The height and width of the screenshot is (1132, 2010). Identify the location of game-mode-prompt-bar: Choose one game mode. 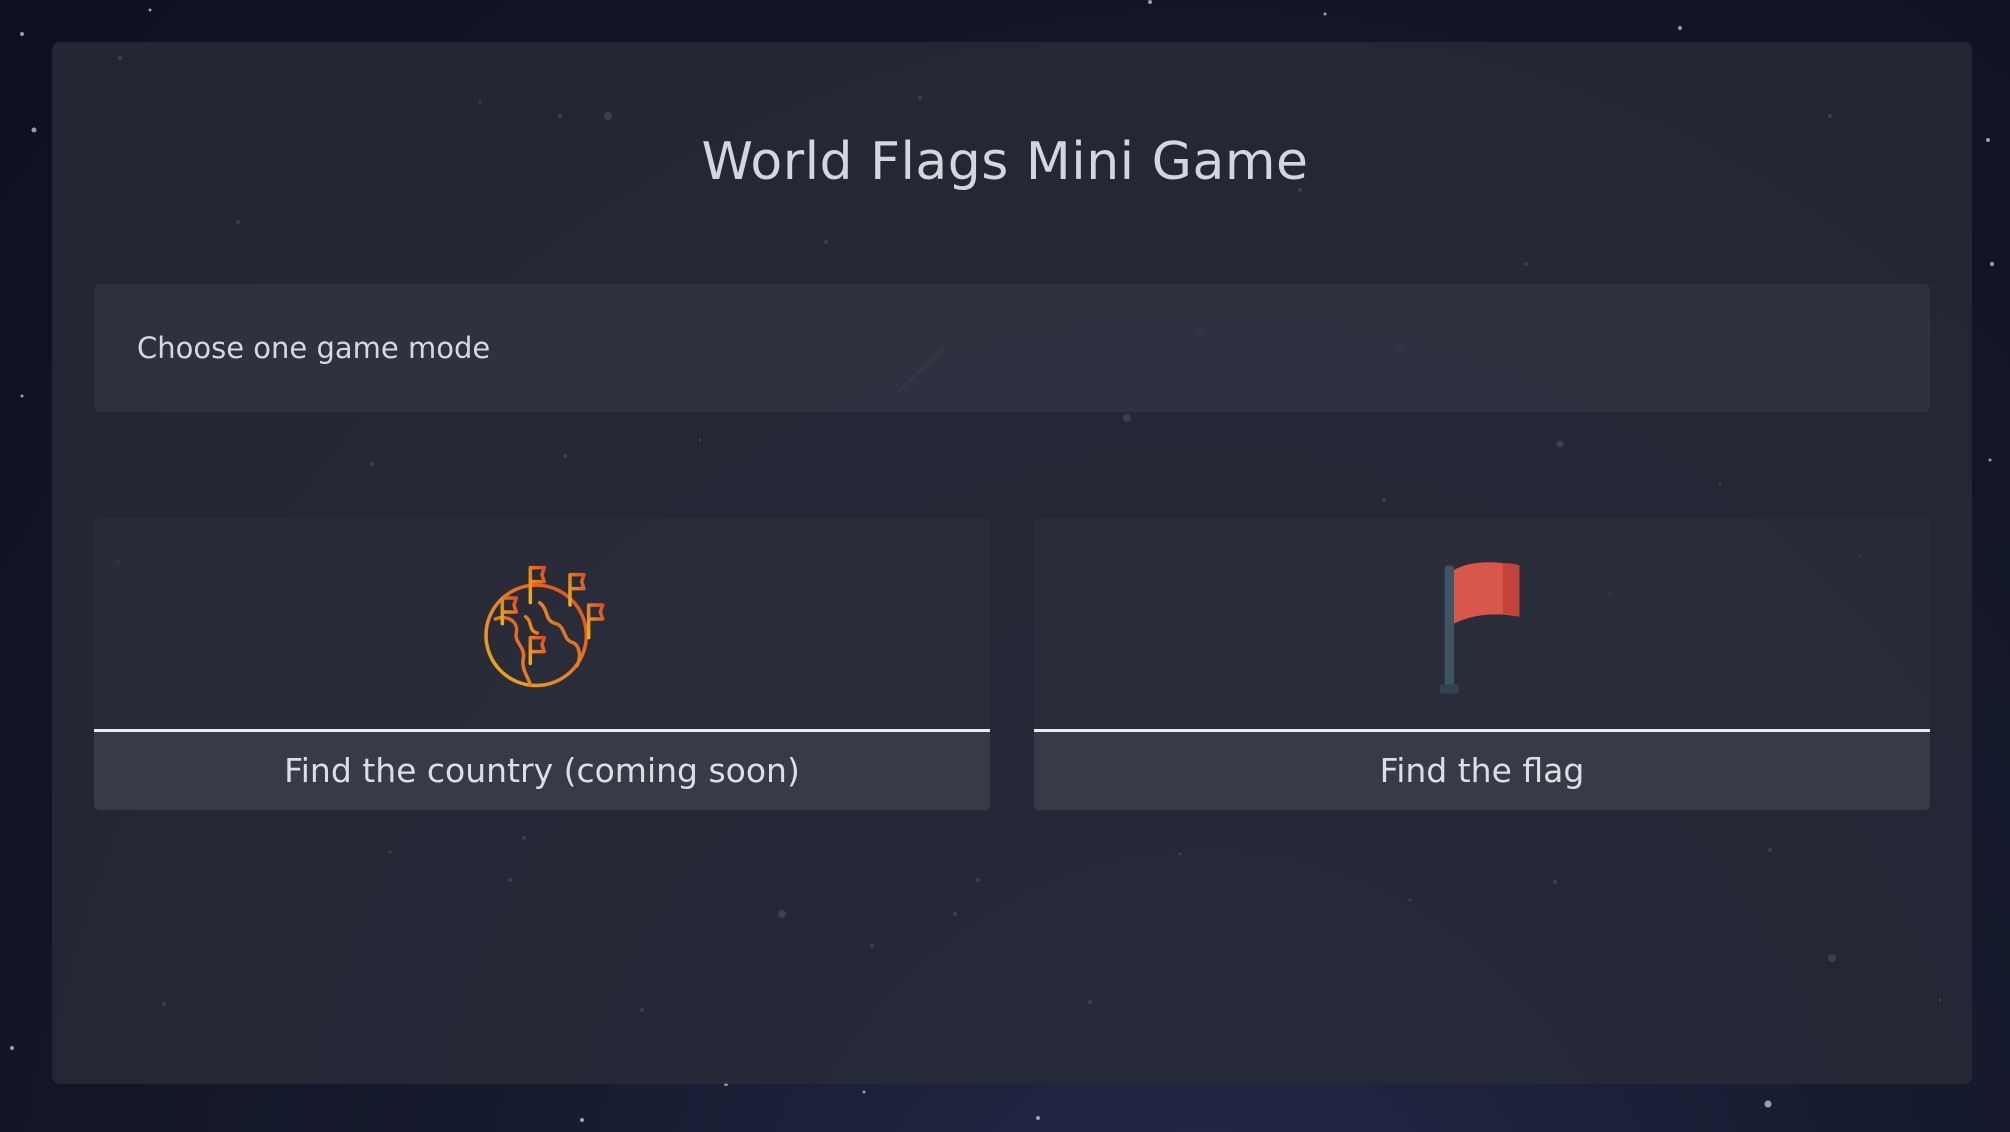
(1012, 348).